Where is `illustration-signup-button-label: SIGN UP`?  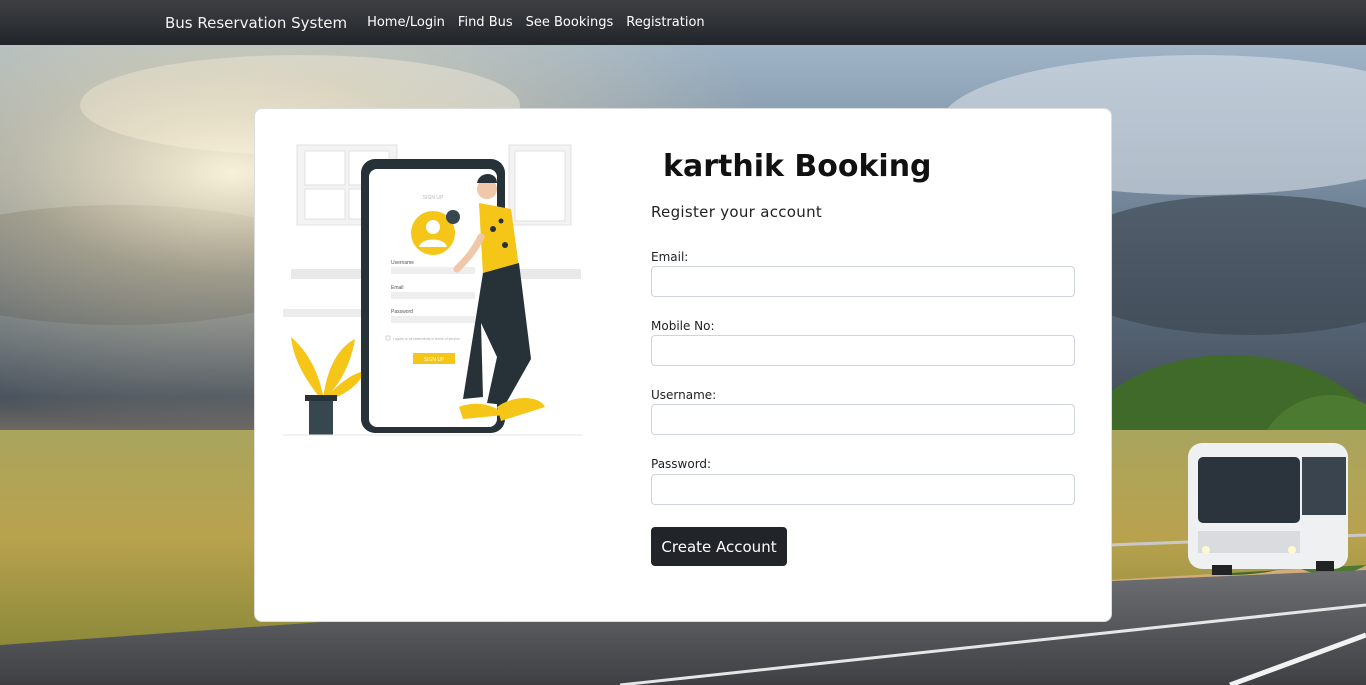 illustration-signup-button-label: SIGN UP is located at coordinates (434, 360).